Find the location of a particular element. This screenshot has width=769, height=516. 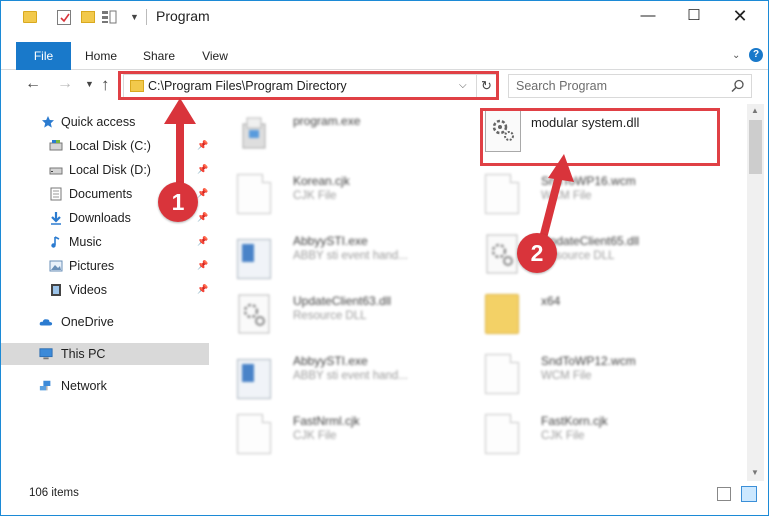

file-item: FastKorn.cjk CJK File is located at coordinates (581, 434).